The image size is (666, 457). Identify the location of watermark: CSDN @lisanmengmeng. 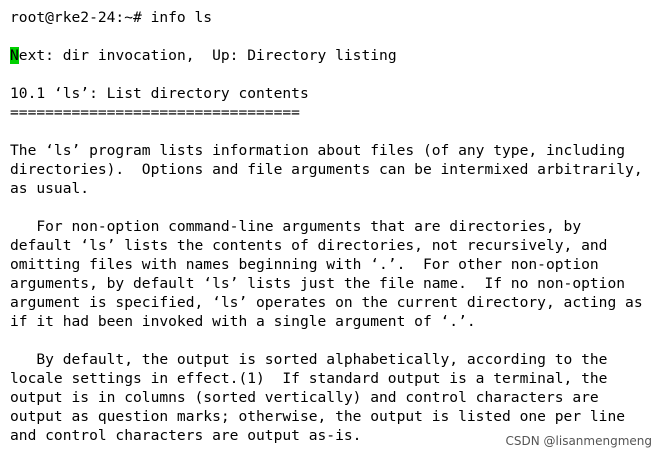
(579, 441).